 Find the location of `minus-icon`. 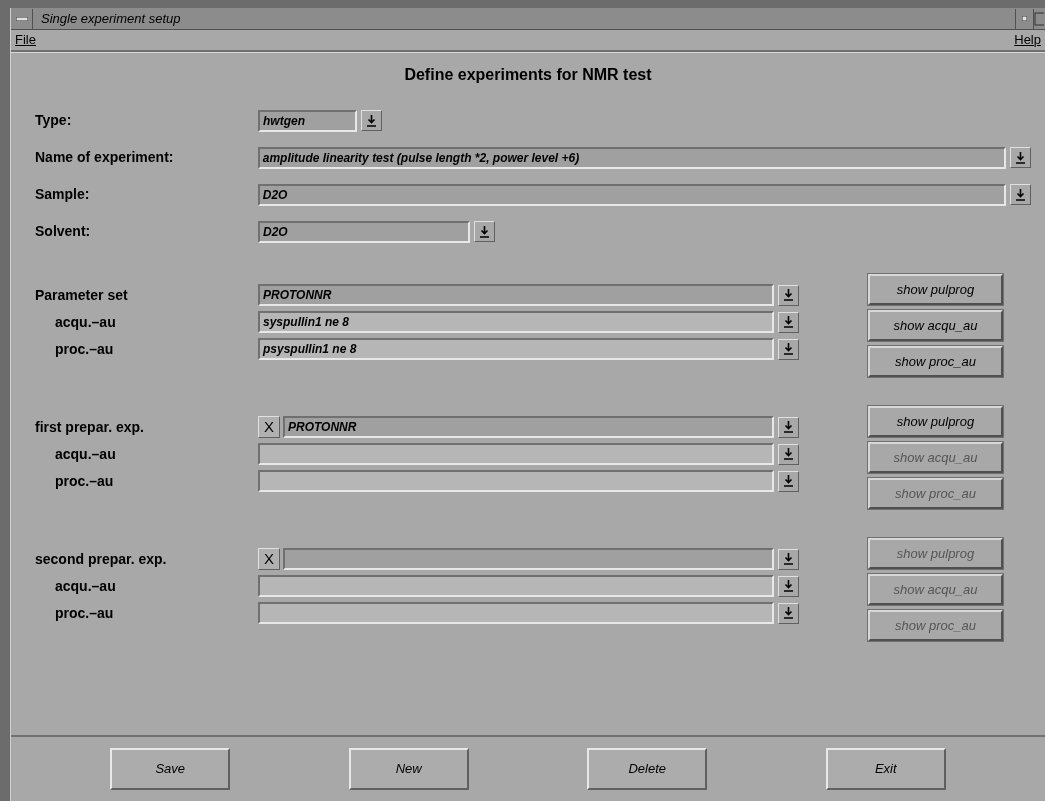

minus-icon is located at coordinates (21, 18).